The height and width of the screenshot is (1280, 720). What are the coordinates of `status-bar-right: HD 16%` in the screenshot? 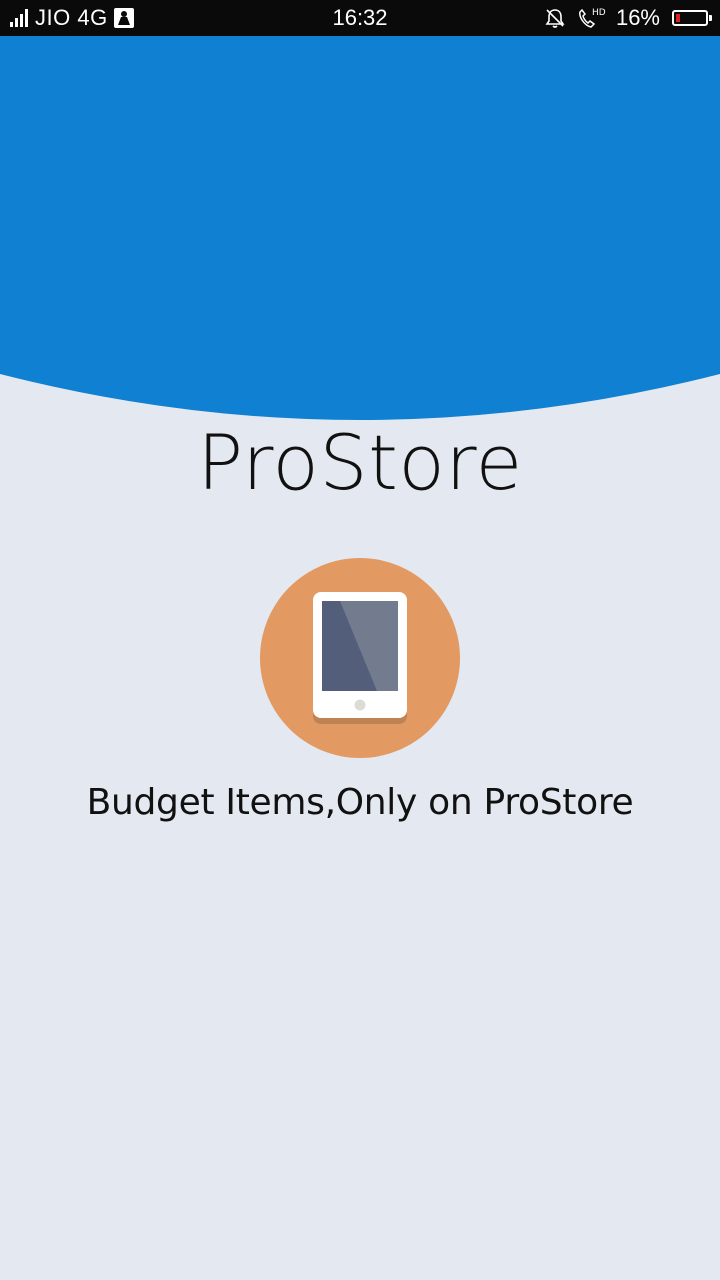 It's located at (623, 18).